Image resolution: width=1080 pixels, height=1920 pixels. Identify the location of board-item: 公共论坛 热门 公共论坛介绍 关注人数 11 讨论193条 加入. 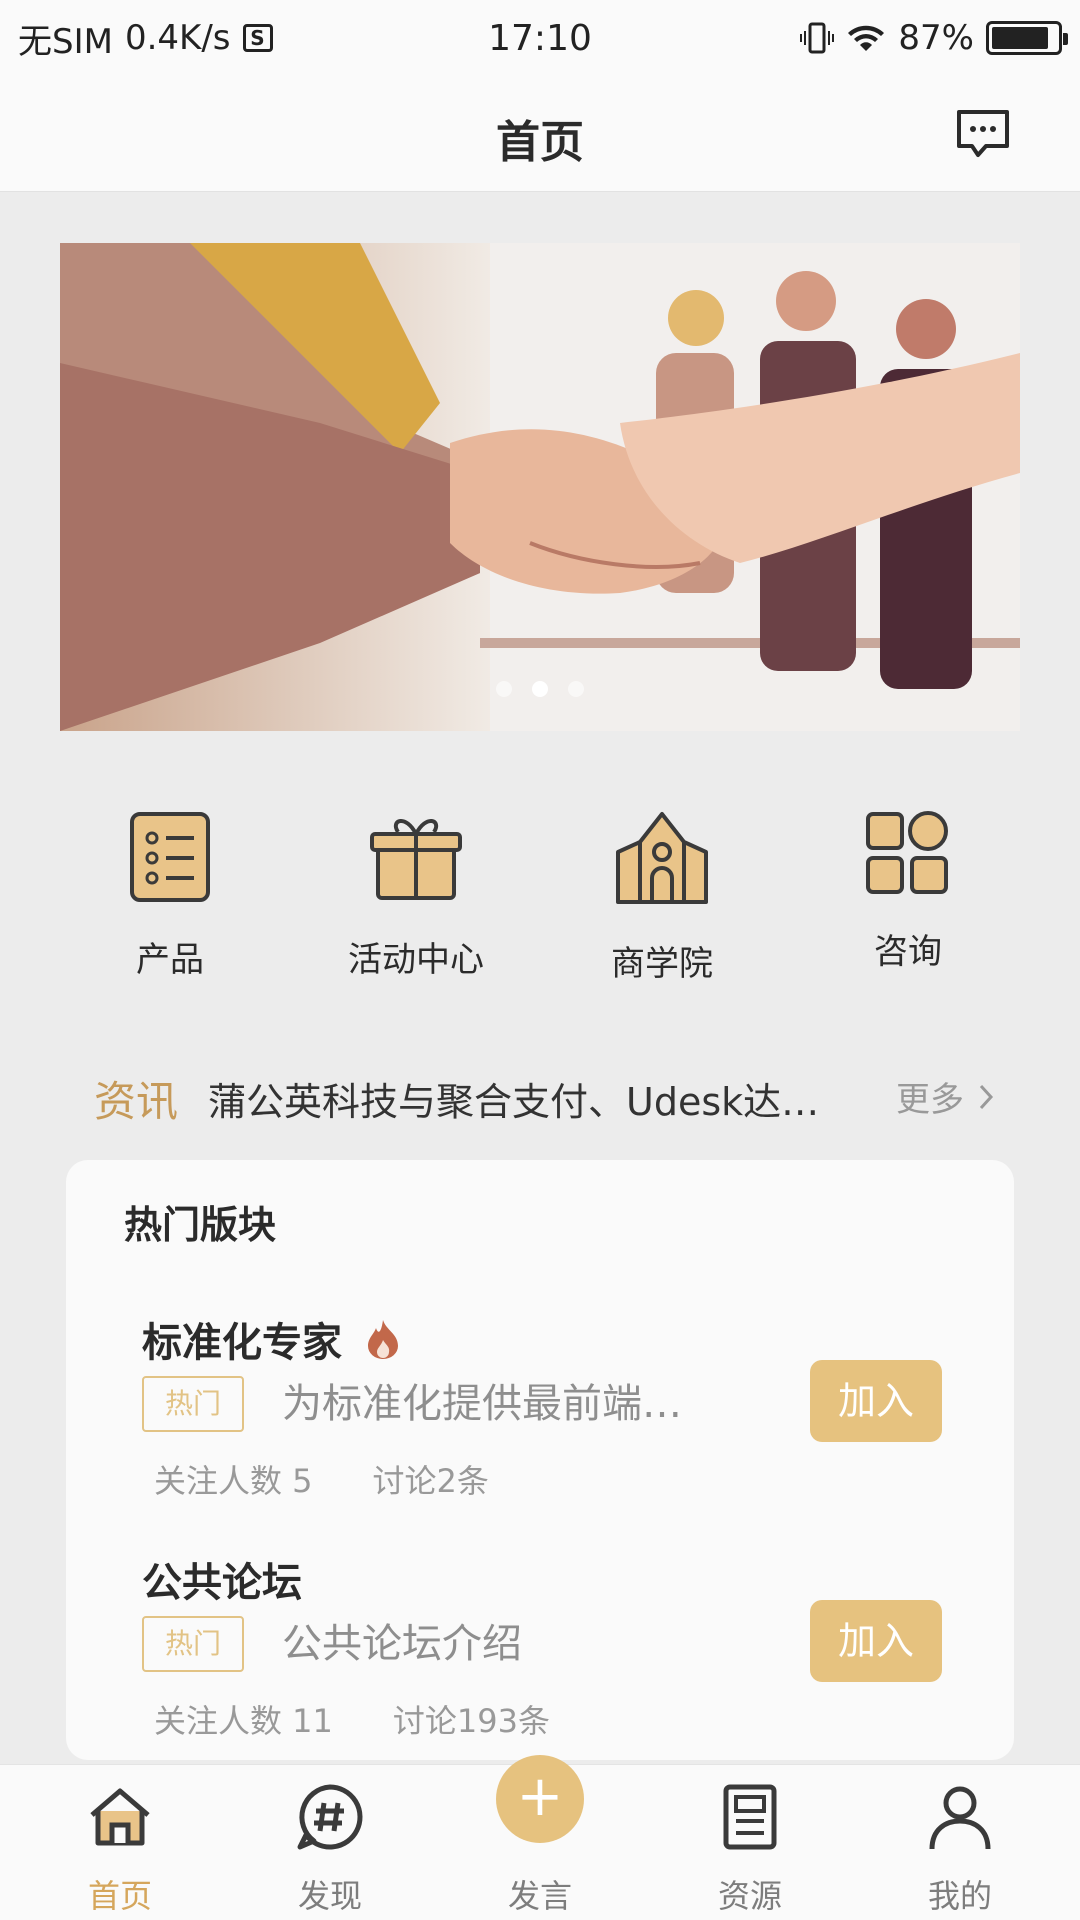
(542, 1655).